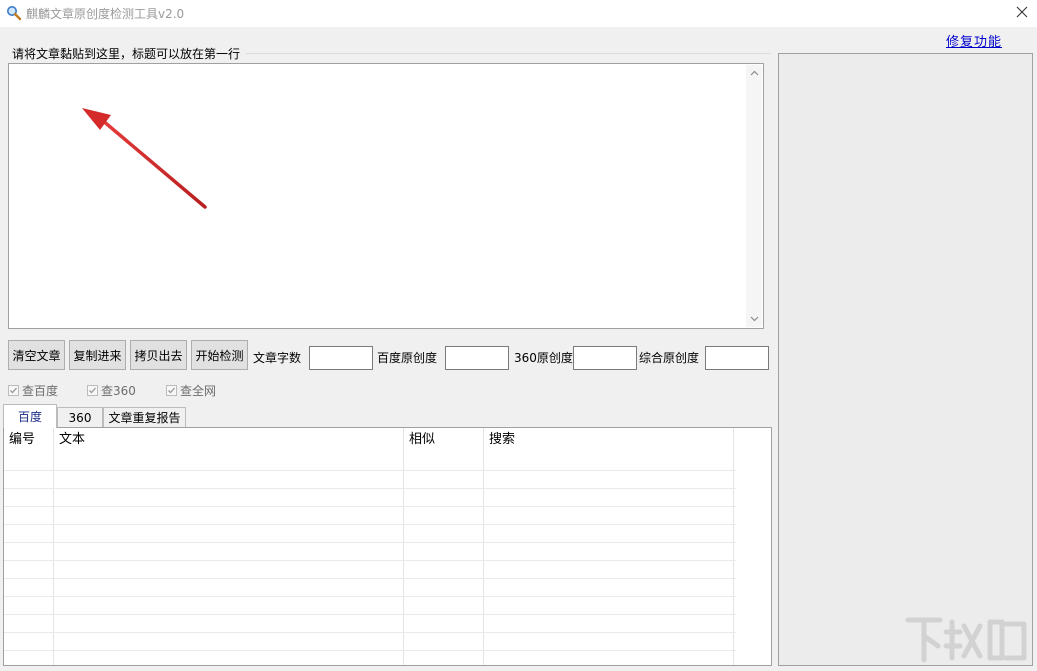 Image resolution: width=1037 pixels, height=671 pixels. Describe the element at coordinates (974, 40) in the screenshot. I see `repair-function-link: 修复功能` at that location.